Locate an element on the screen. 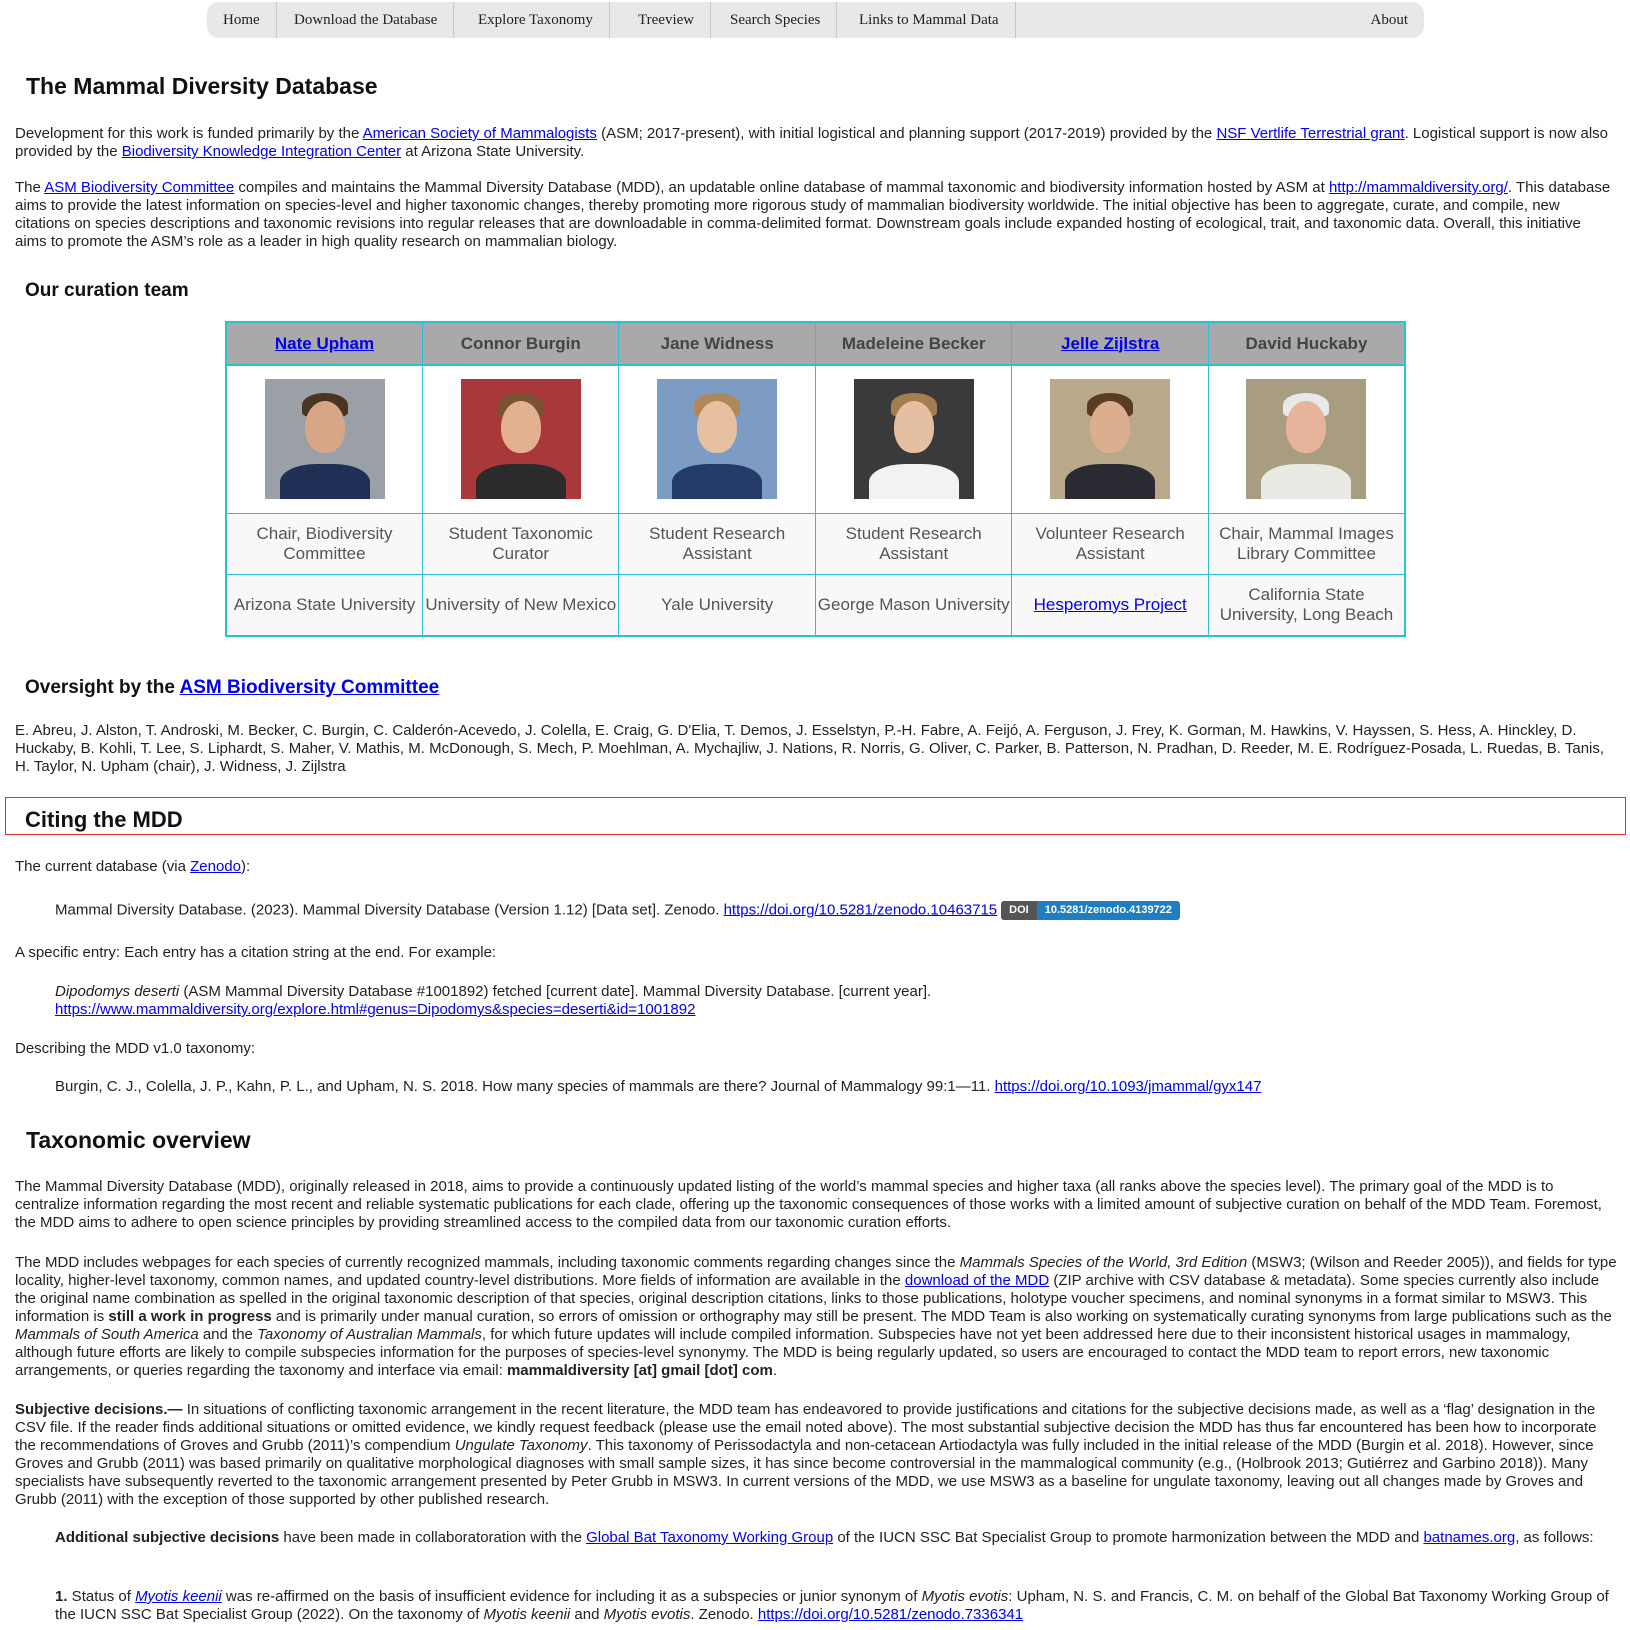 This screenshot has width=1630, height=1630. doi-badge: DOI 10.5281/zenodo.4139722 is located at coordinates (1090, 910).